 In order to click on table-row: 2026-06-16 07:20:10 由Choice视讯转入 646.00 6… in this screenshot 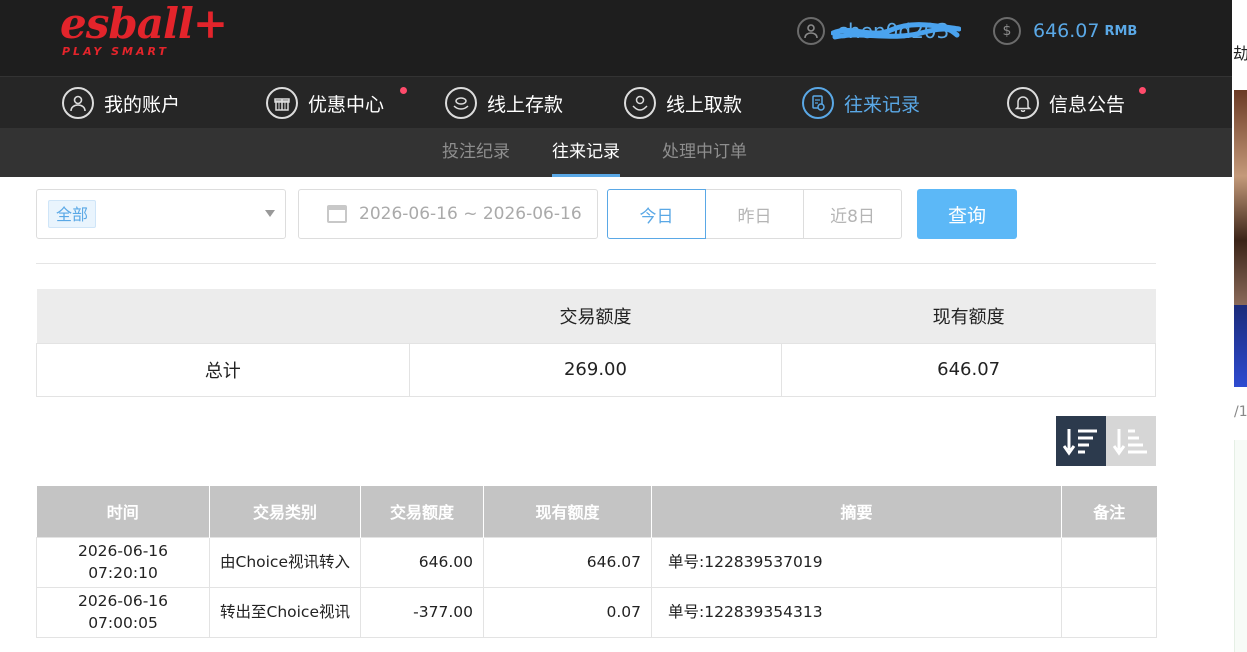, I will do `click(596, 562)`.